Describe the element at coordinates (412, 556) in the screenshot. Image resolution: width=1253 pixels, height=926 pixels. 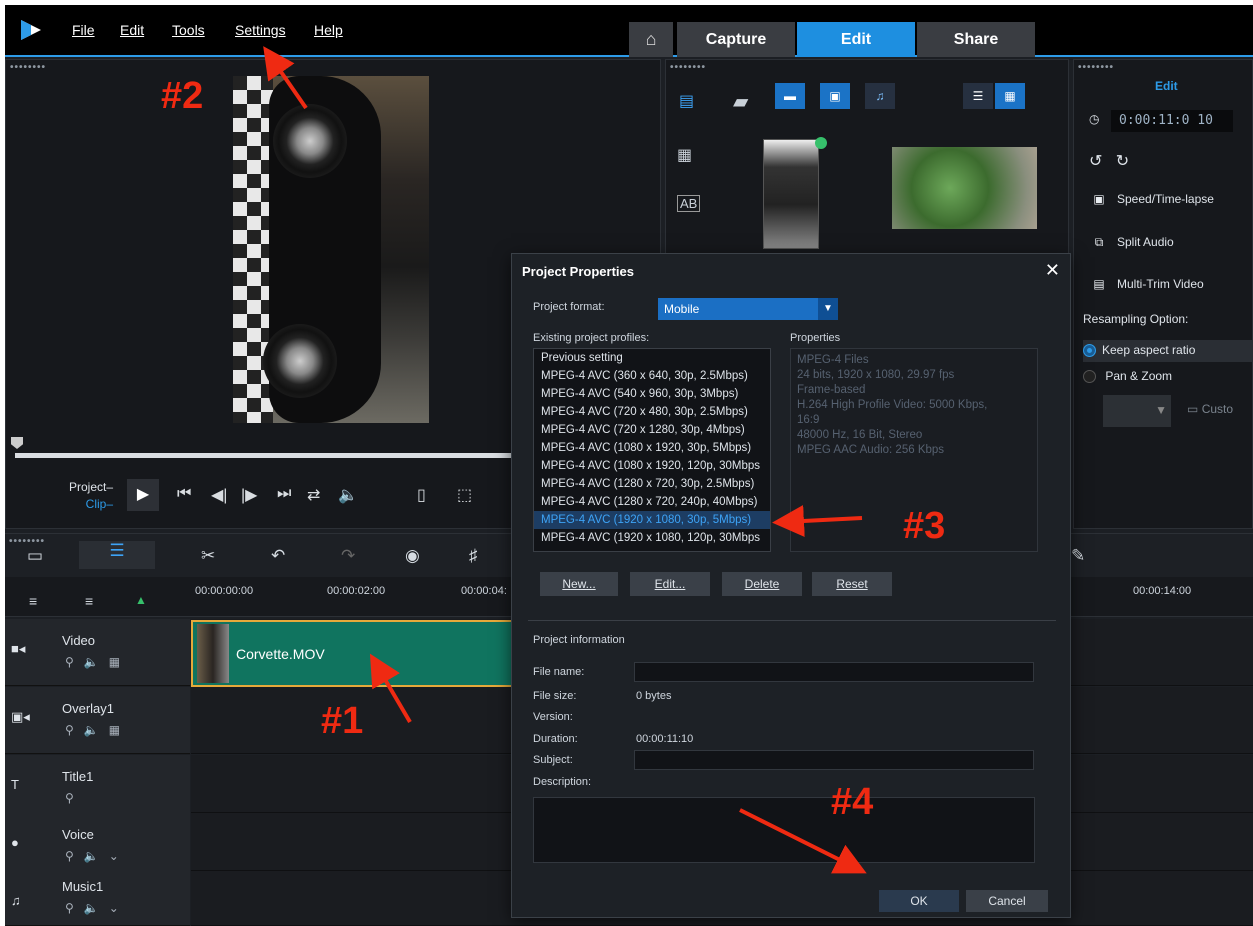
I see `record-capture-icon: ◉` at that location.